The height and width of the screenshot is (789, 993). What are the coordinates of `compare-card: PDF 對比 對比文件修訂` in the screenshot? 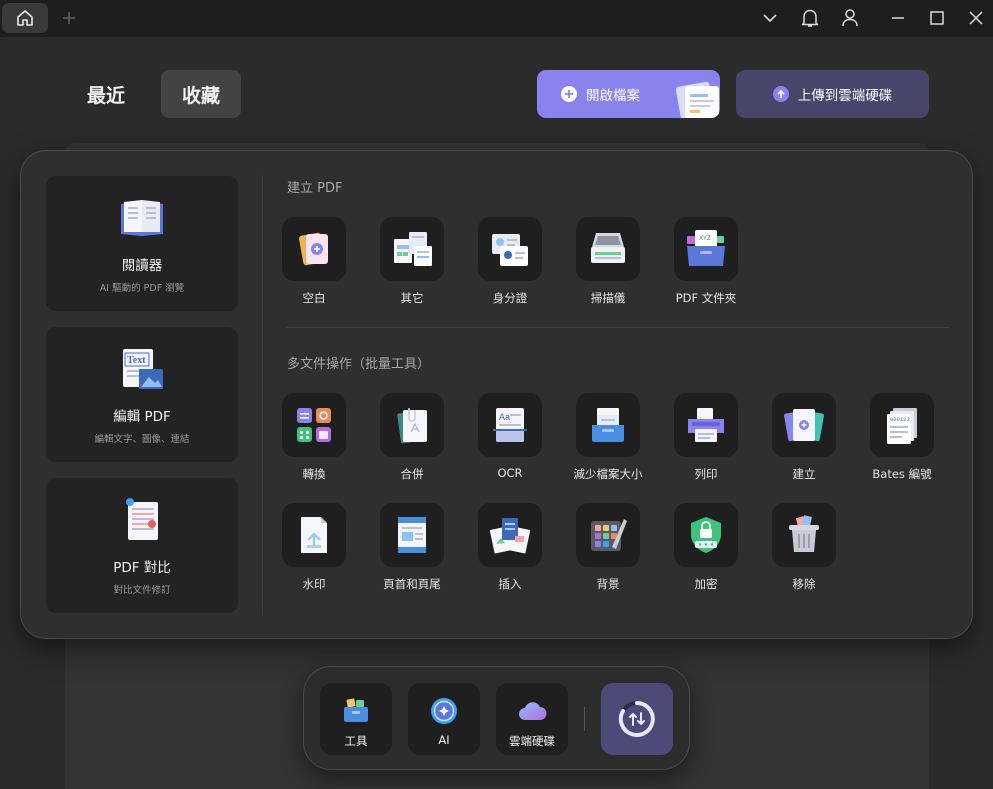 It's located at (142, 545).